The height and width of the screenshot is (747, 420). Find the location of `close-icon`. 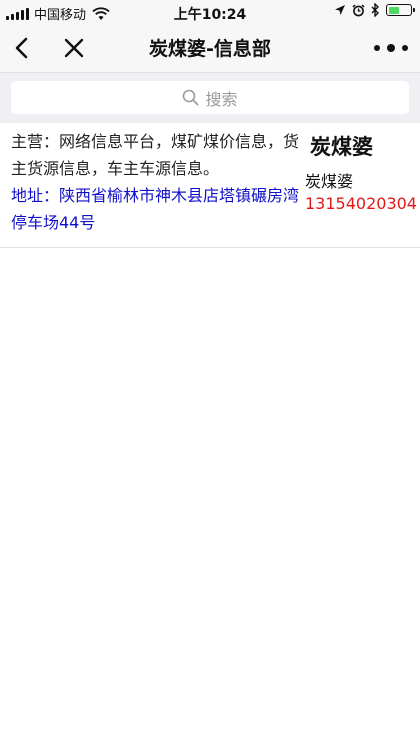

close-icon is located at coordinates (74, 48).